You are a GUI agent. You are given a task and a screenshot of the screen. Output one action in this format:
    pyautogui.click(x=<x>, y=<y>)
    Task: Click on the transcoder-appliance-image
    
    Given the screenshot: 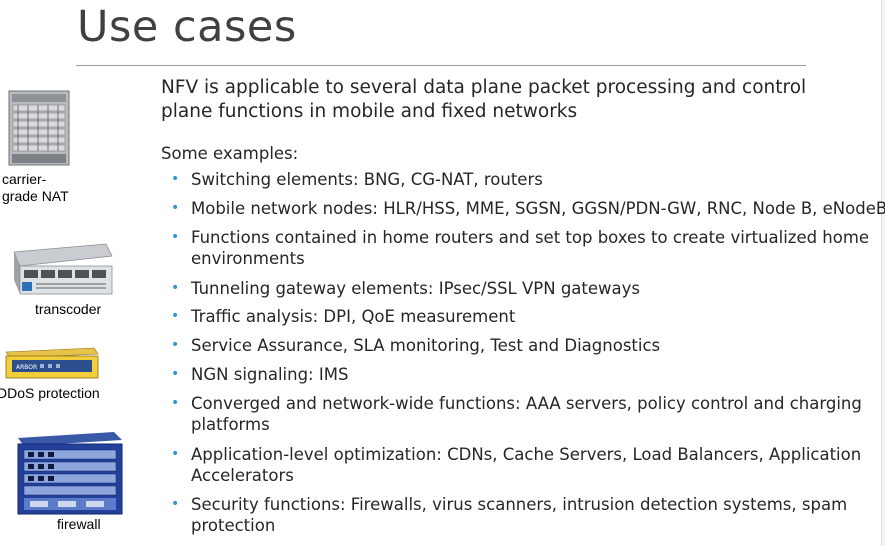 What is the action you would take?
    pyautogui.click(x=63, y=269)
    